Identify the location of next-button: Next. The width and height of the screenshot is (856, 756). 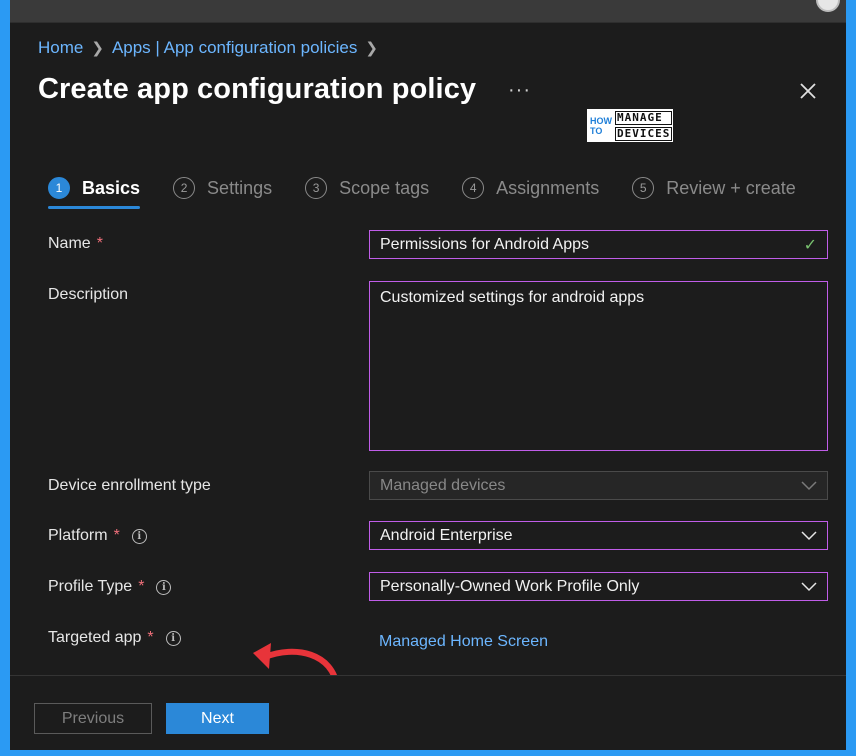
(217, 718).